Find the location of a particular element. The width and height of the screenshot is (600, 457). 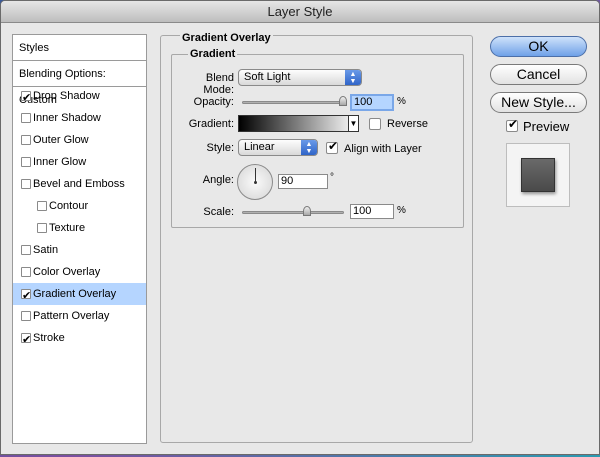

chevron-down-icon: ▼ is located at coordinates (353, 123).